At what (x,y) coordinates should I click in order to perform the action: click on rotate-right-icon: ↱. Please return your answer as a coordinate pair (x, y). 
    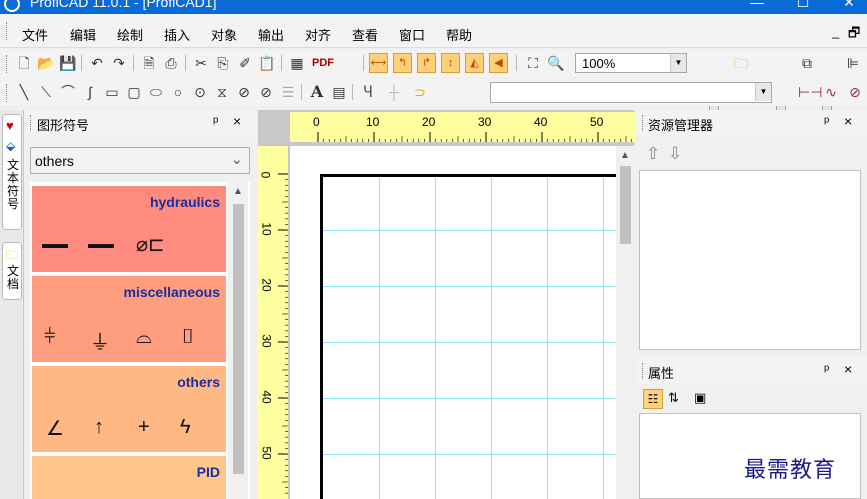
    Looking at the image, I should click on (426, 63).